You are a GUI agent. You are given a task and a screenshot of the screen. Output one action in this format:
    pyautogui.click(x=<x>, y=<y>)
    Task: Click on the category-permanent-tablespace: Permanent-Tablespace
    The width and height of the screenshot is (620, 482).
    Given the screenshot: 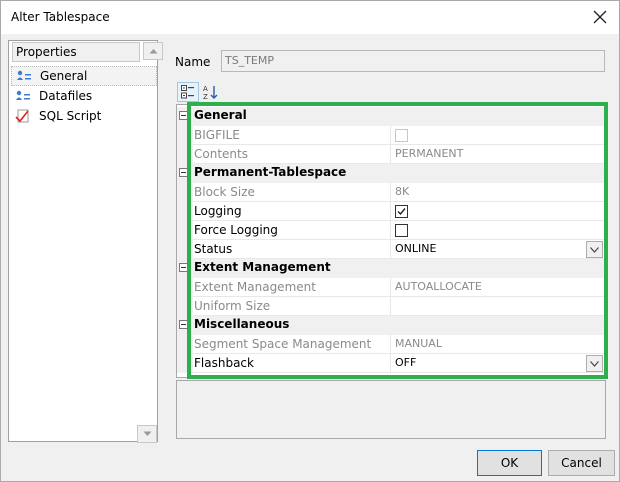 What is the action you would take?
    pyautogui.click(x=391, y=173)
    